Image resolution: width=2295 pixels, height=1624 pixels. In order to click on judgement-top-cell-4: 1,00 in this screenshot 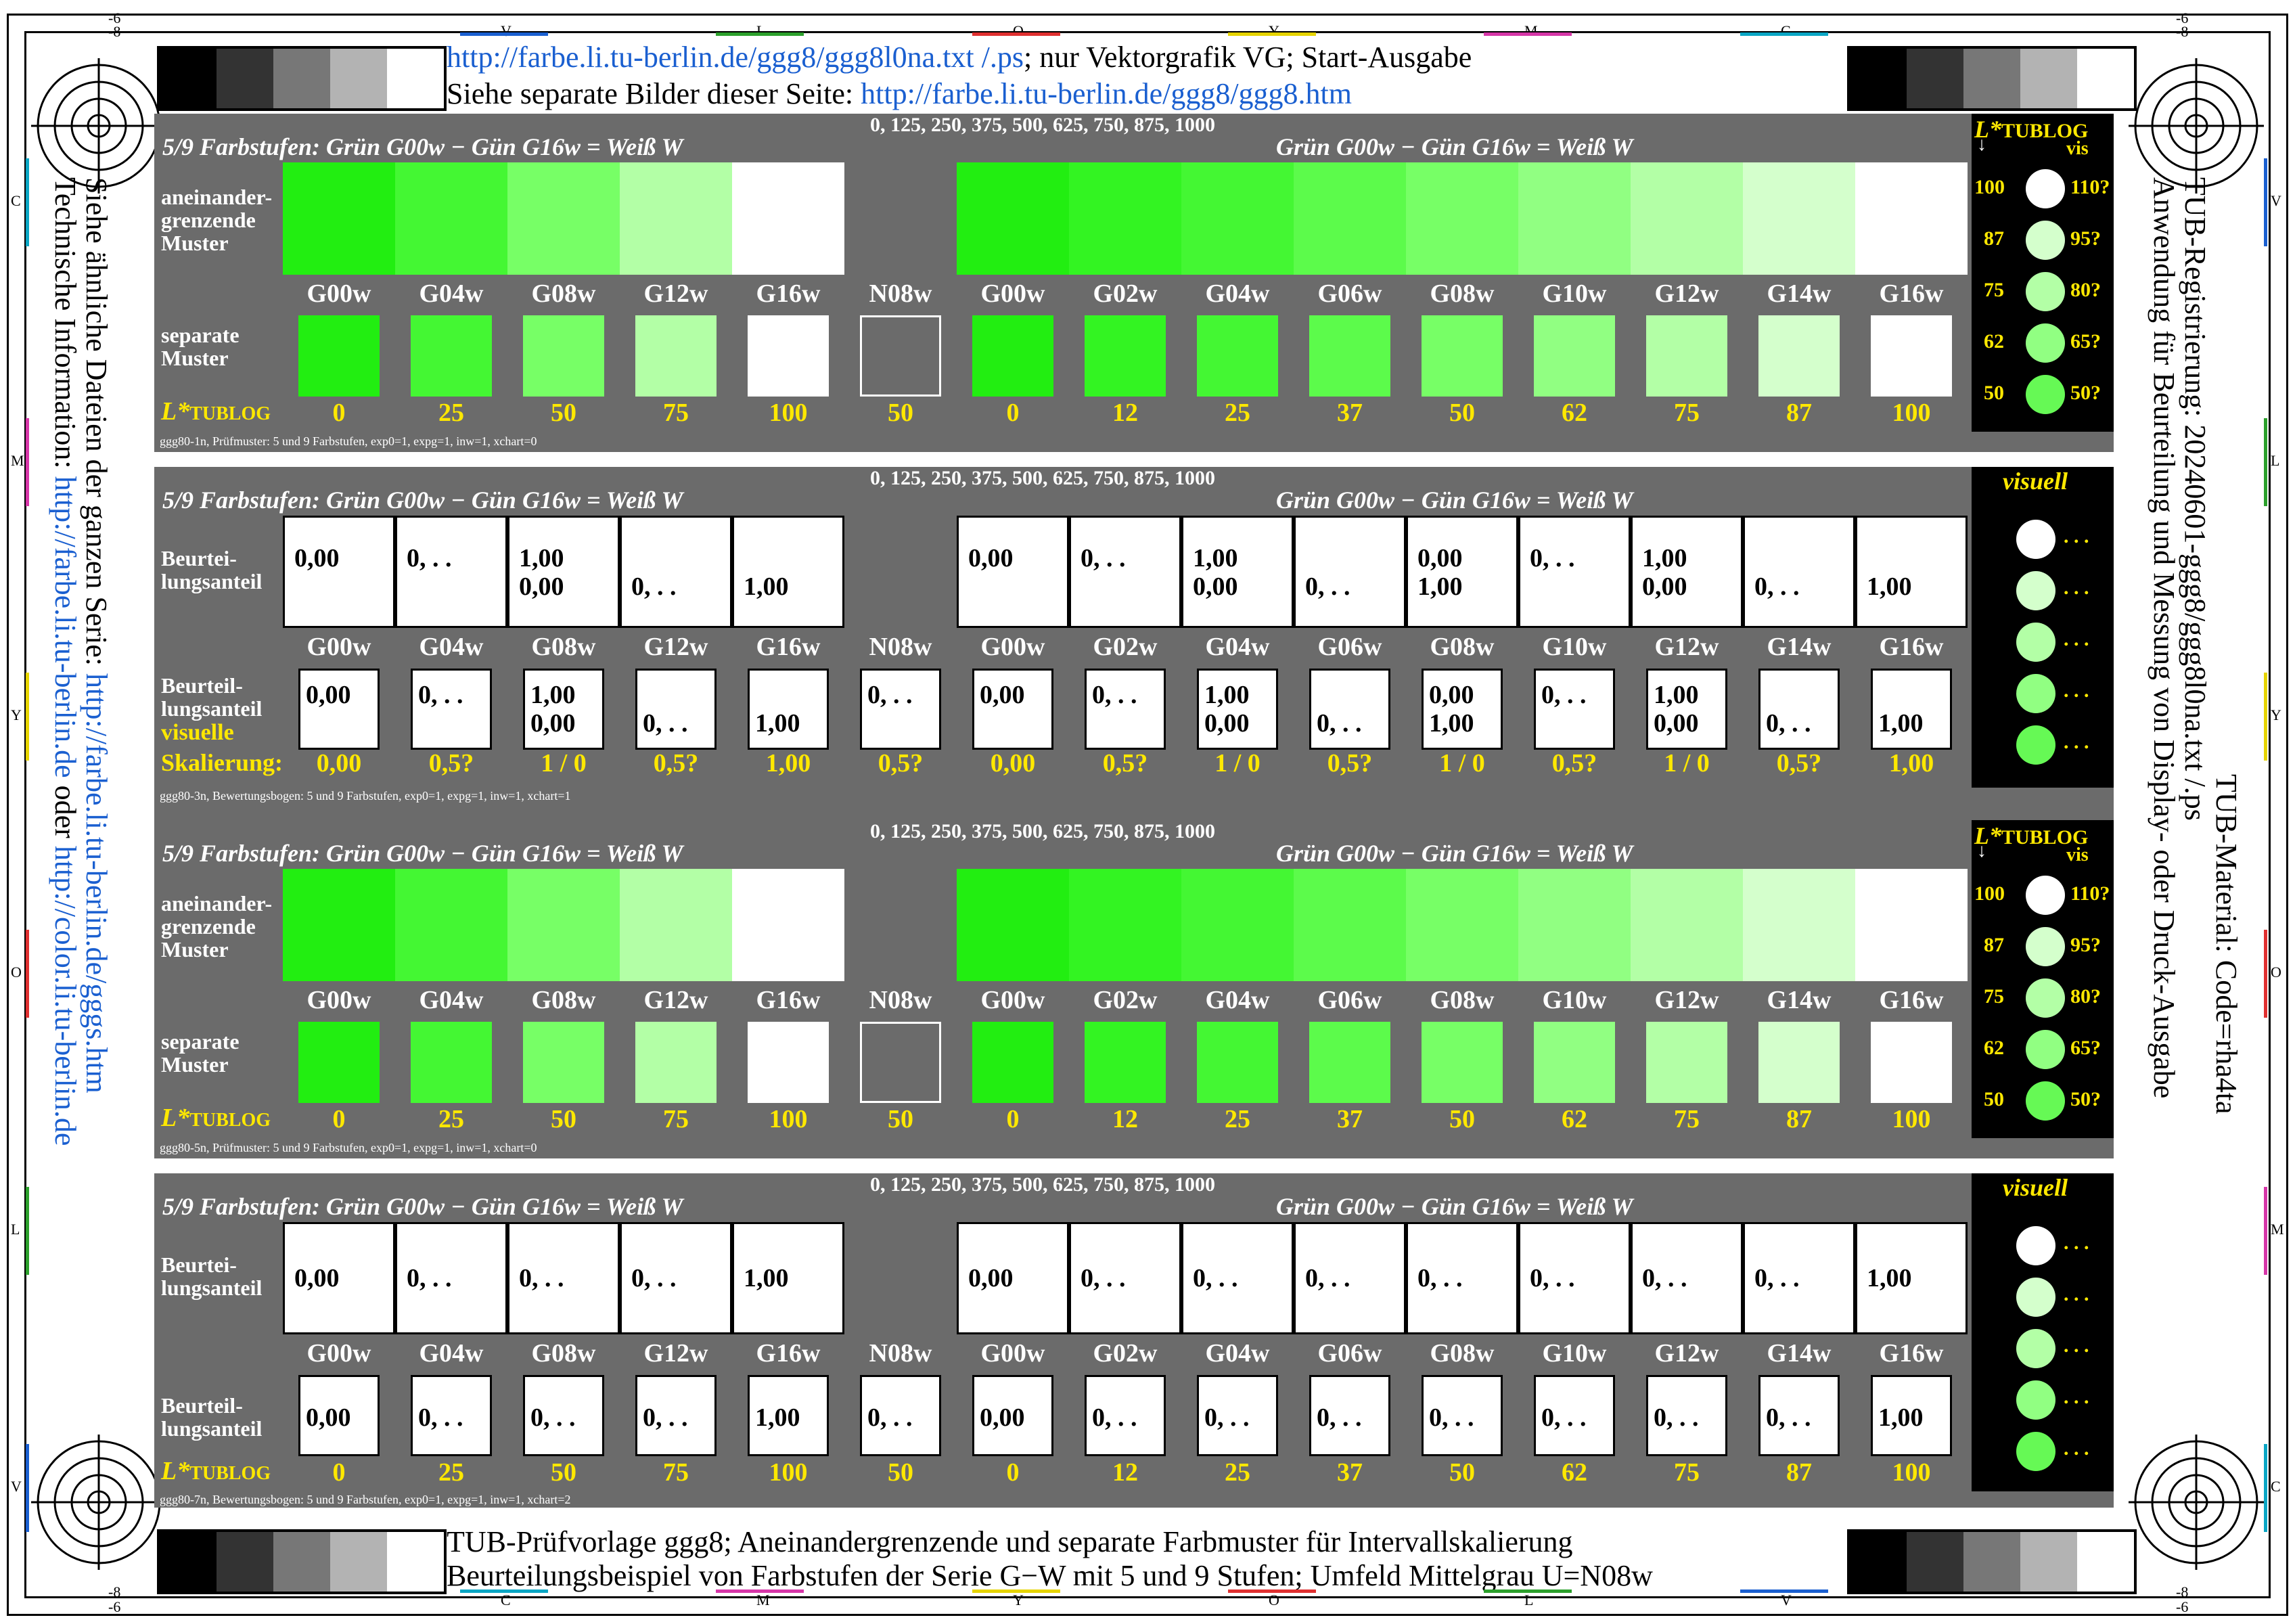, I will do `click(788, 1278)`.